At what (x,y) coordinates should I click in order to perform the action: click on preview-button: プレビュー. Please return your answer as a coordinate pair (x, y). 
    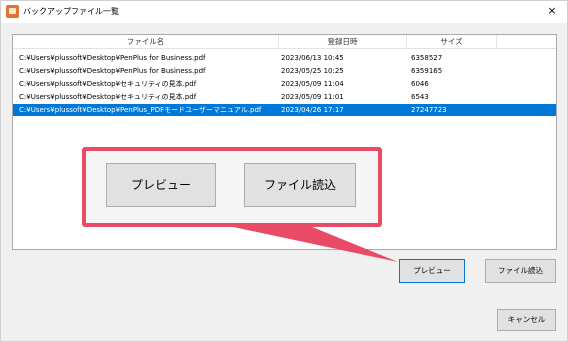
    Looking at the image, I should click on (432, 271).